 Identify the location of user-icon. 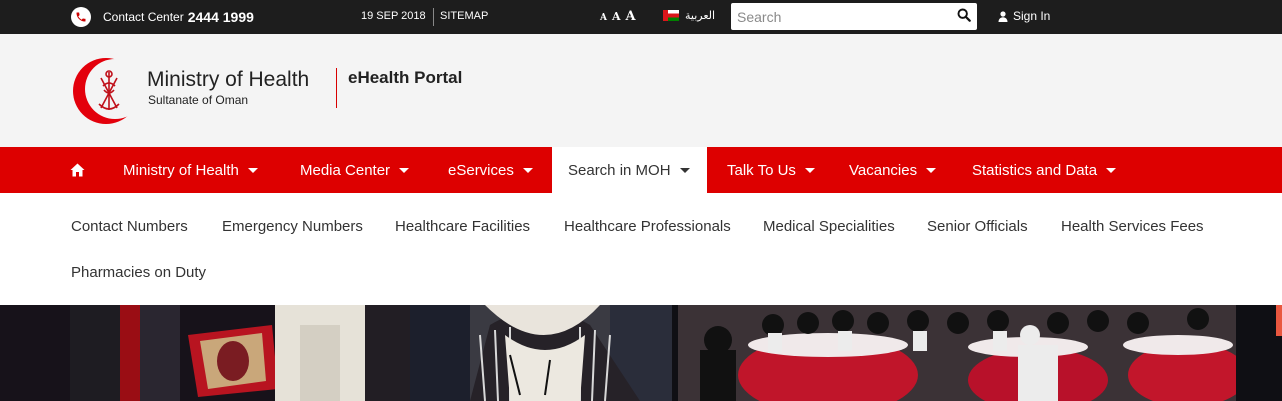
(1003, 16).